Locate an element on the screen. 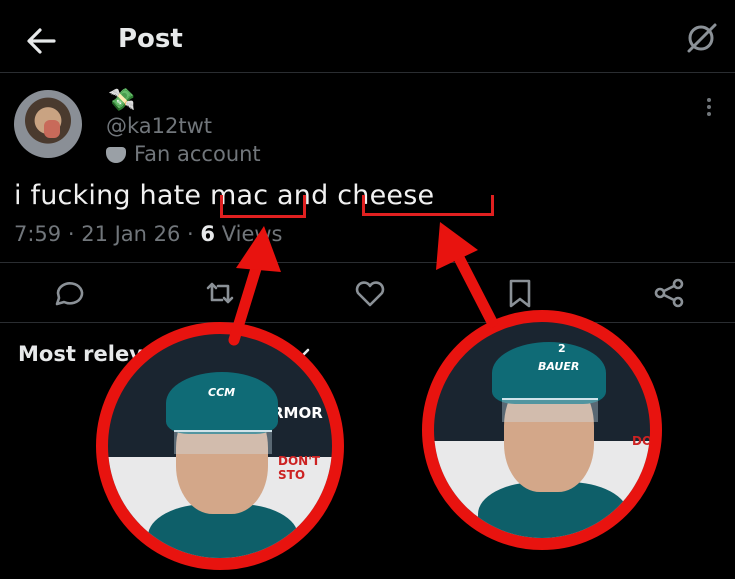  annotation-arrows is located at coordinates (363, 284).